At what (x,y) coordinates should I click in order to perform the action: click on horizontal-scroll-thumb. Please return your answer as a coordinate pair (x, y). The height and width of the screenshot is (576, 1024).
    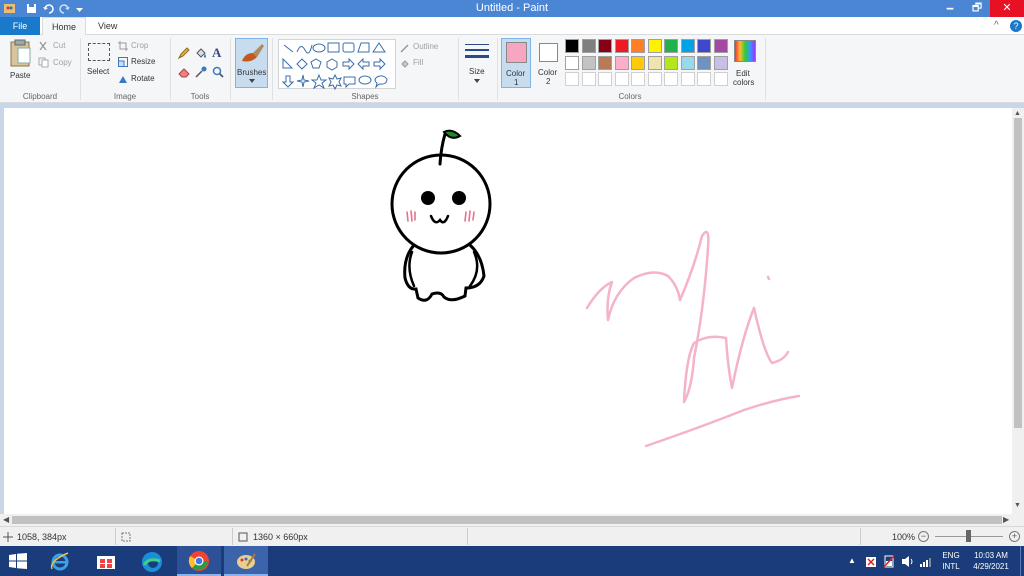
    Looking at the image, I should click on (507, 520).